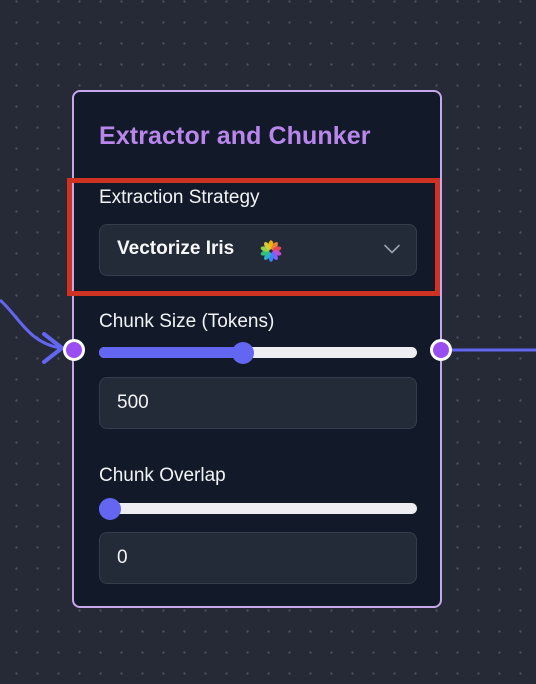  What do you see at coordinates (243, 353) in the screenshot?
I see `chunk-size-slider-thumb` at bounding box center [243, 353].